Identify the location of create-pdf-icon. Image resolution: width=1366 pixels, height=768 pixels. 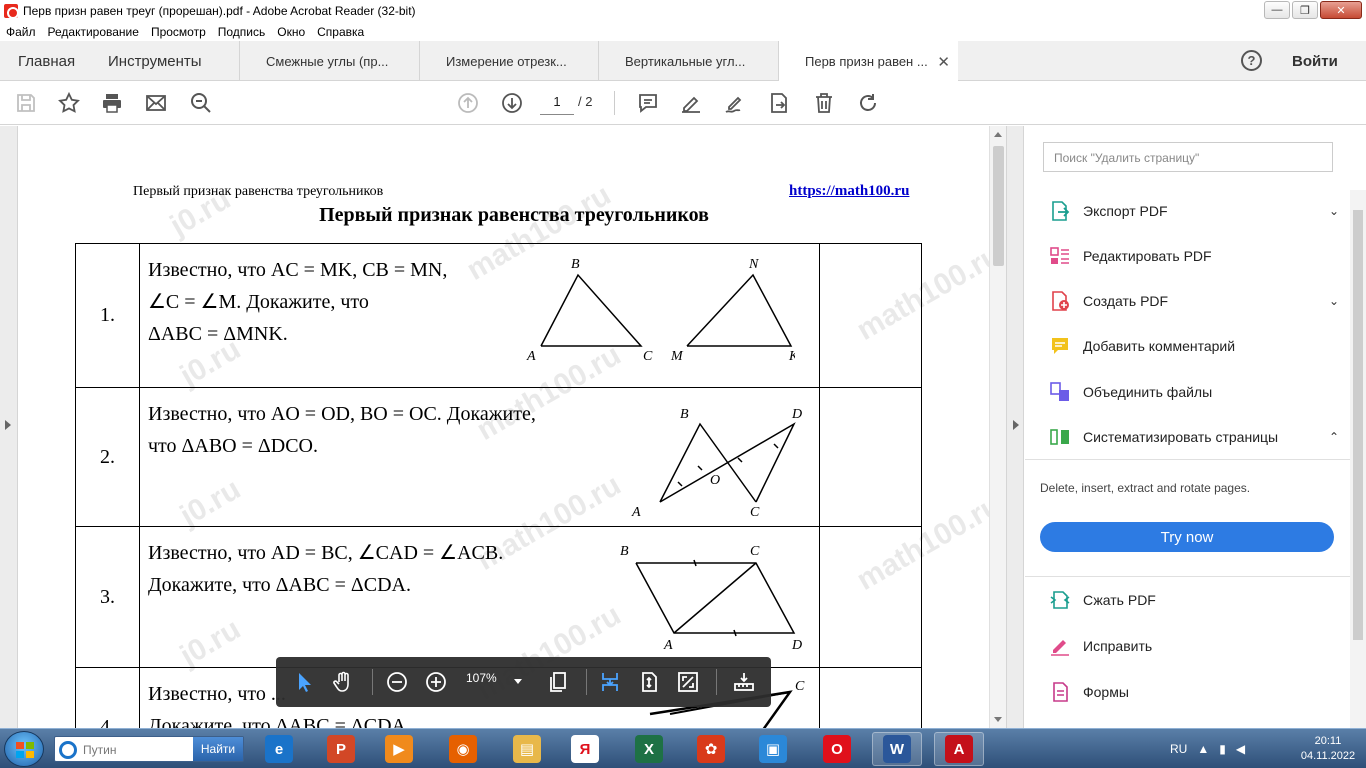
(1060, 301).